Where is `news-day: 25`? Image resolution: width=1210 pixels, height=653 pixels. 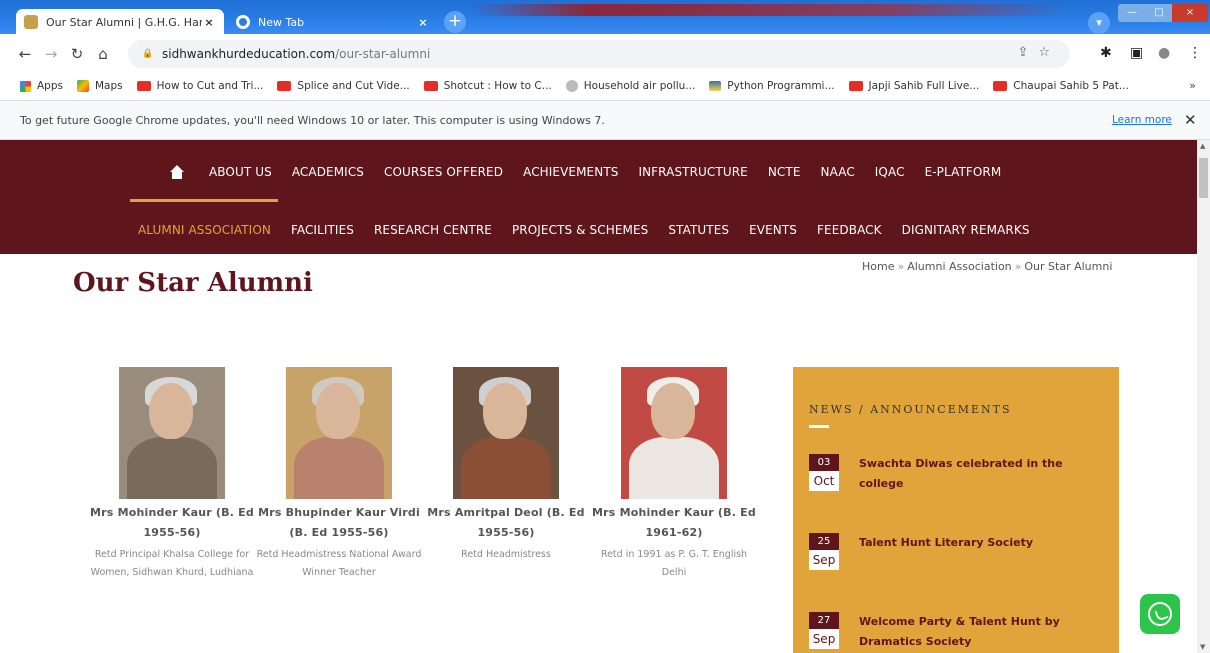
news-day: 25 is located at coordinates (824, 541).